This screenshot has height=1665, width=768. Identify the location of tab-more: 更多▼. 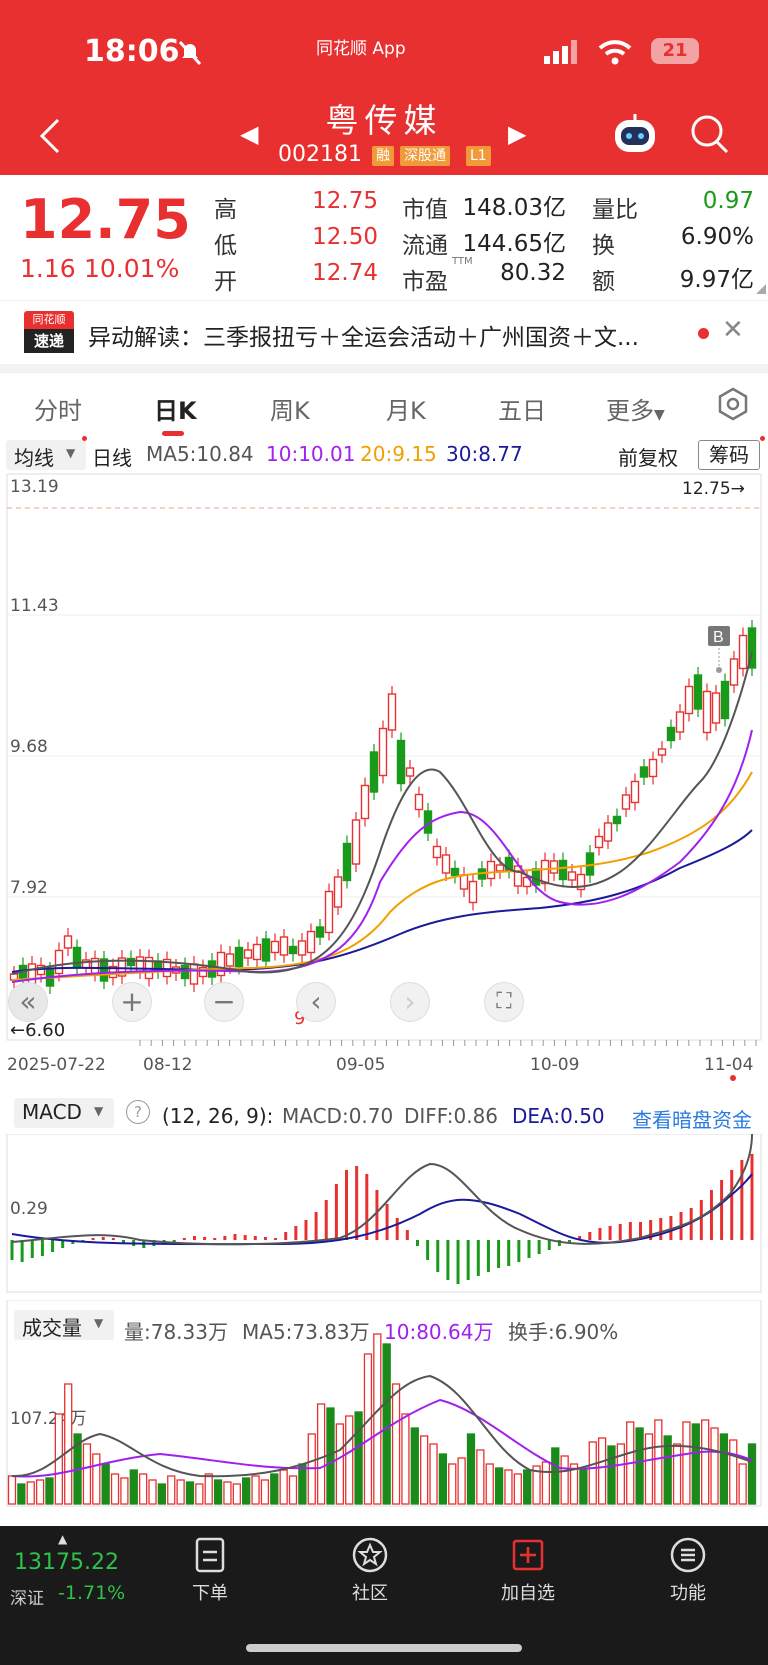
(635, 408).